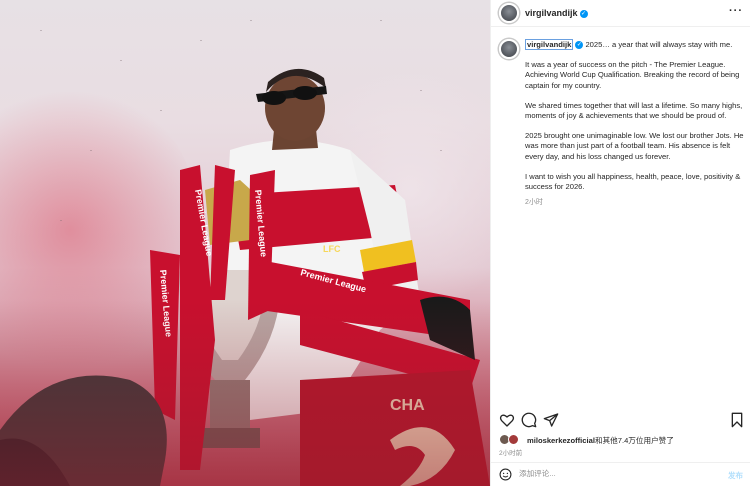  What do you see at coordinates (735, 475) in the screenshot?
I see `post-comment-button: 发布` at bounding box center [735, 475].